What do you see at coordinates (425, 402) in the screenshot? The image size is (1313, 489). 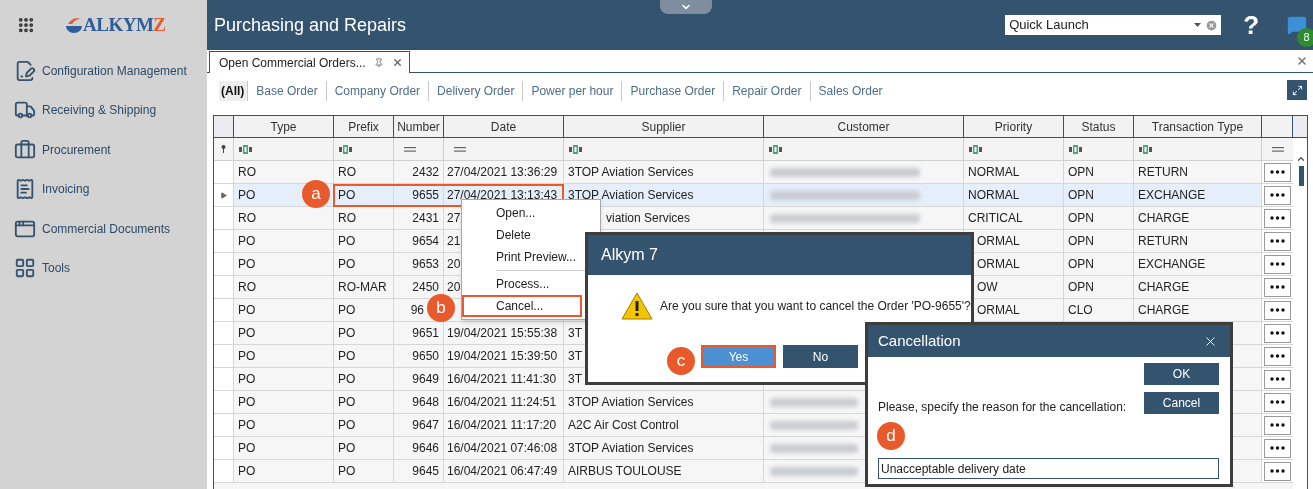 I see `table-cell-text: 9648` at bounding box center [425, 402].